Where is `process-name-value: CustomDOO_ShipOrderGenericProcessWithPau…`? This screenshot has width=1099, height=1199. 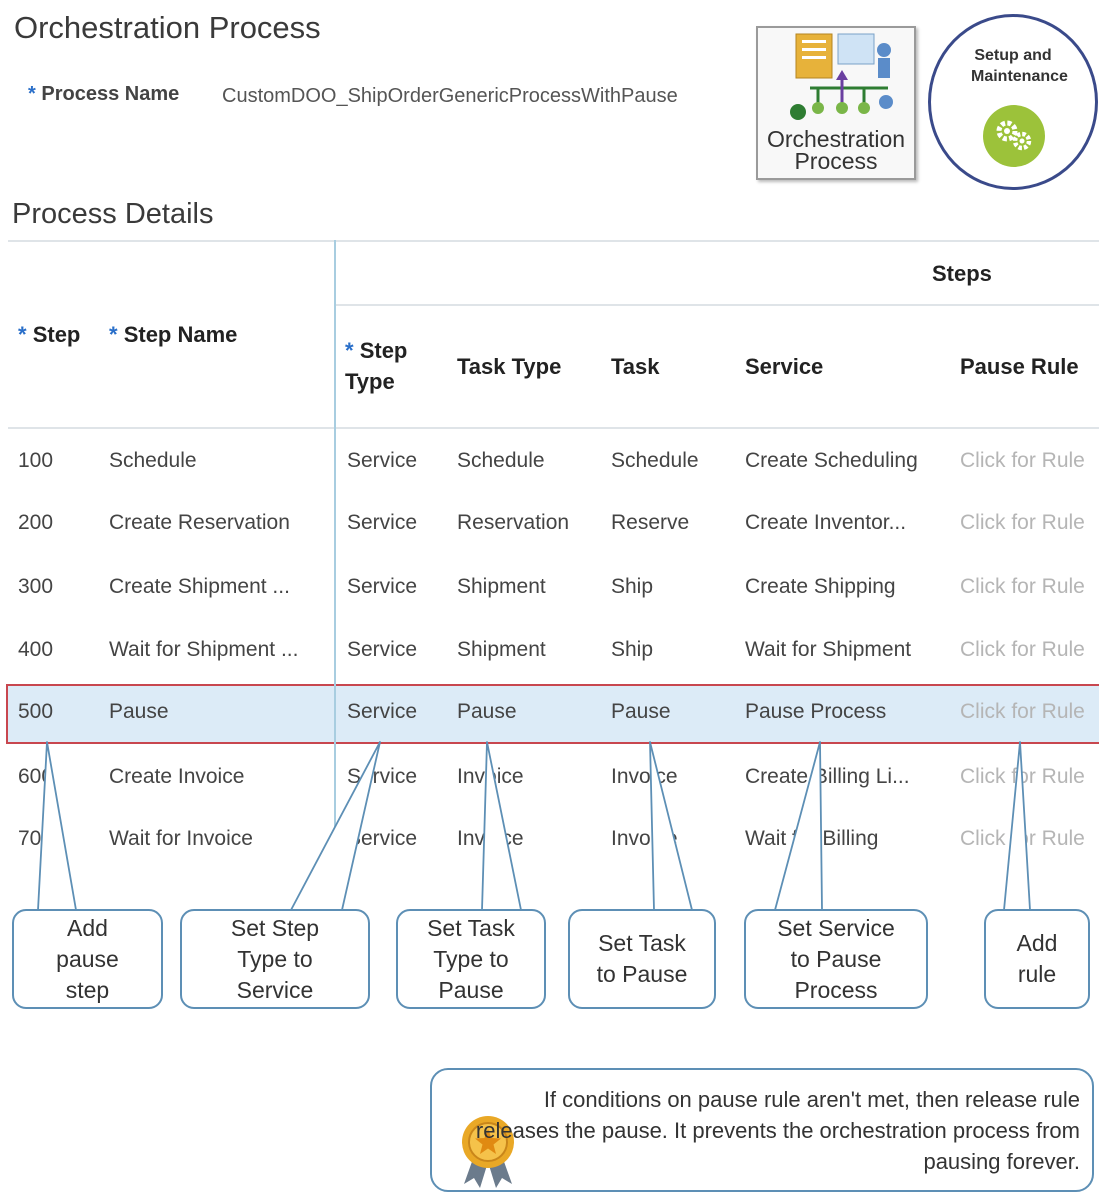
process-name-value: CustomDOO_ShipOrderGenericProcessWithPau… is located at coordinates (450, 96).